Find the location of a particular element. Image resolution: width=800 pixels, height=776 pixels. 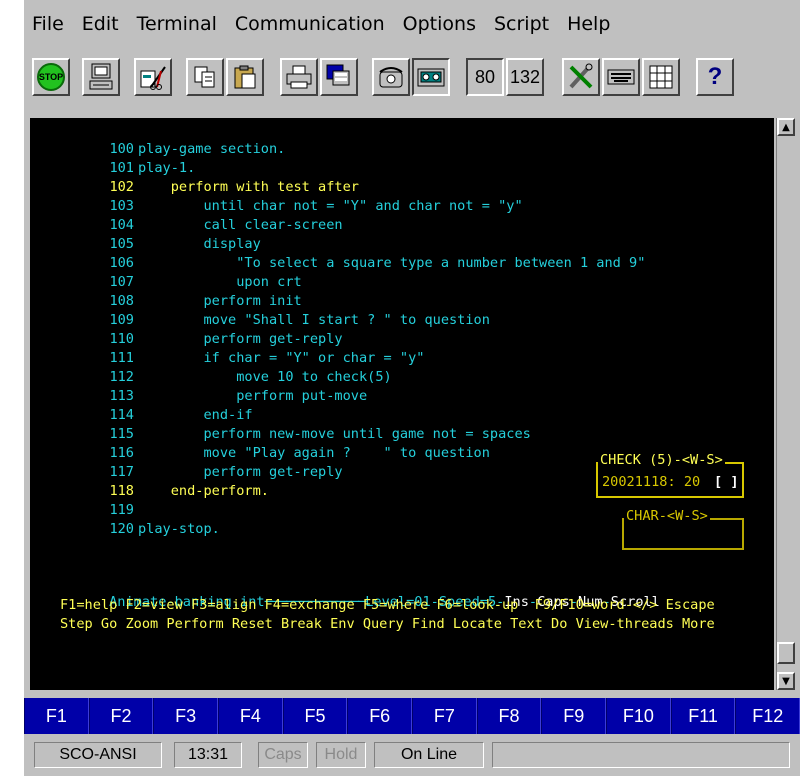

hold-status: Hold is located at coordinates (341, 755).